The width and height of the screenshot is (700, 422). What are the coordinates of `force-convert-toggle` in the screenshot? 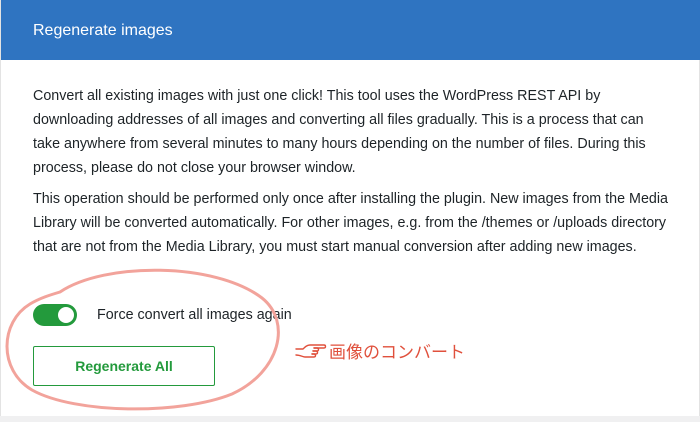 It's located at (55, 315).